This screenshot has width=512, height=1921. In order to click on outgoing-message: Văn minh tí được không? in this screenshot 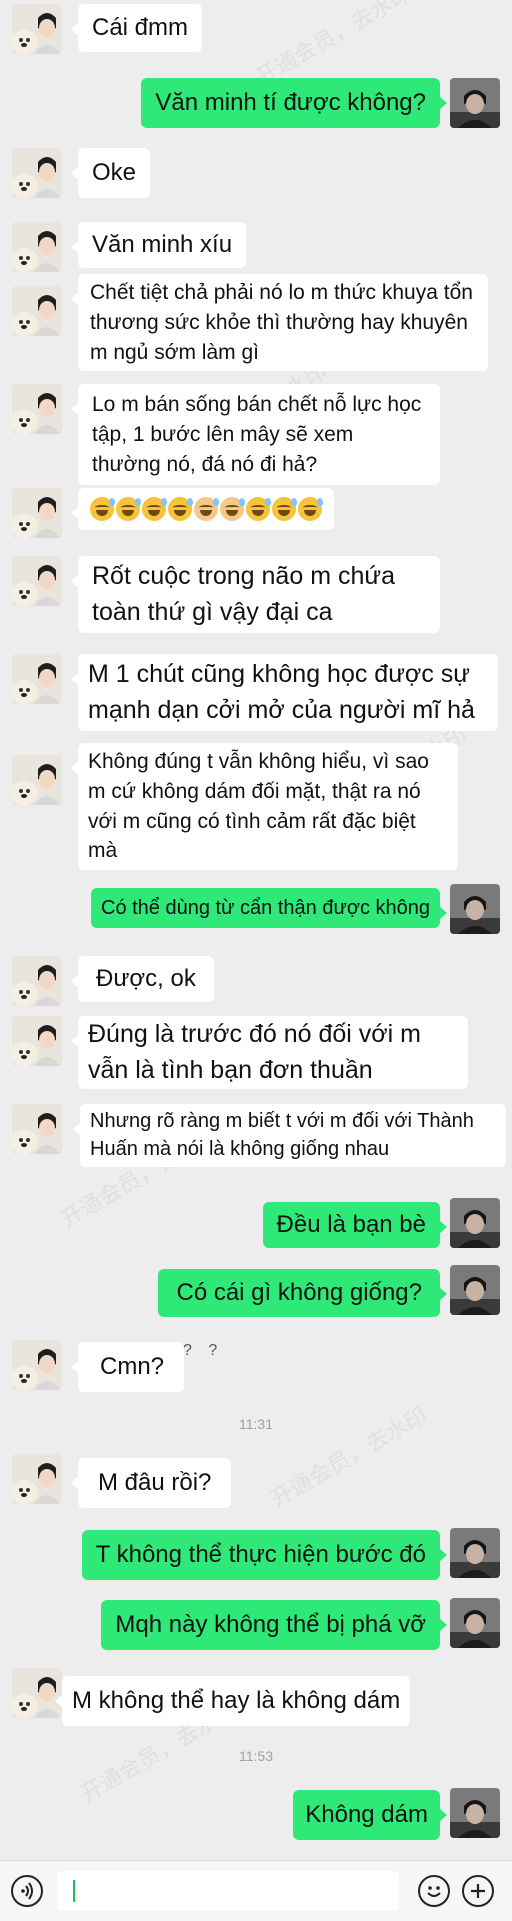, I will do `click(294, 103)`.